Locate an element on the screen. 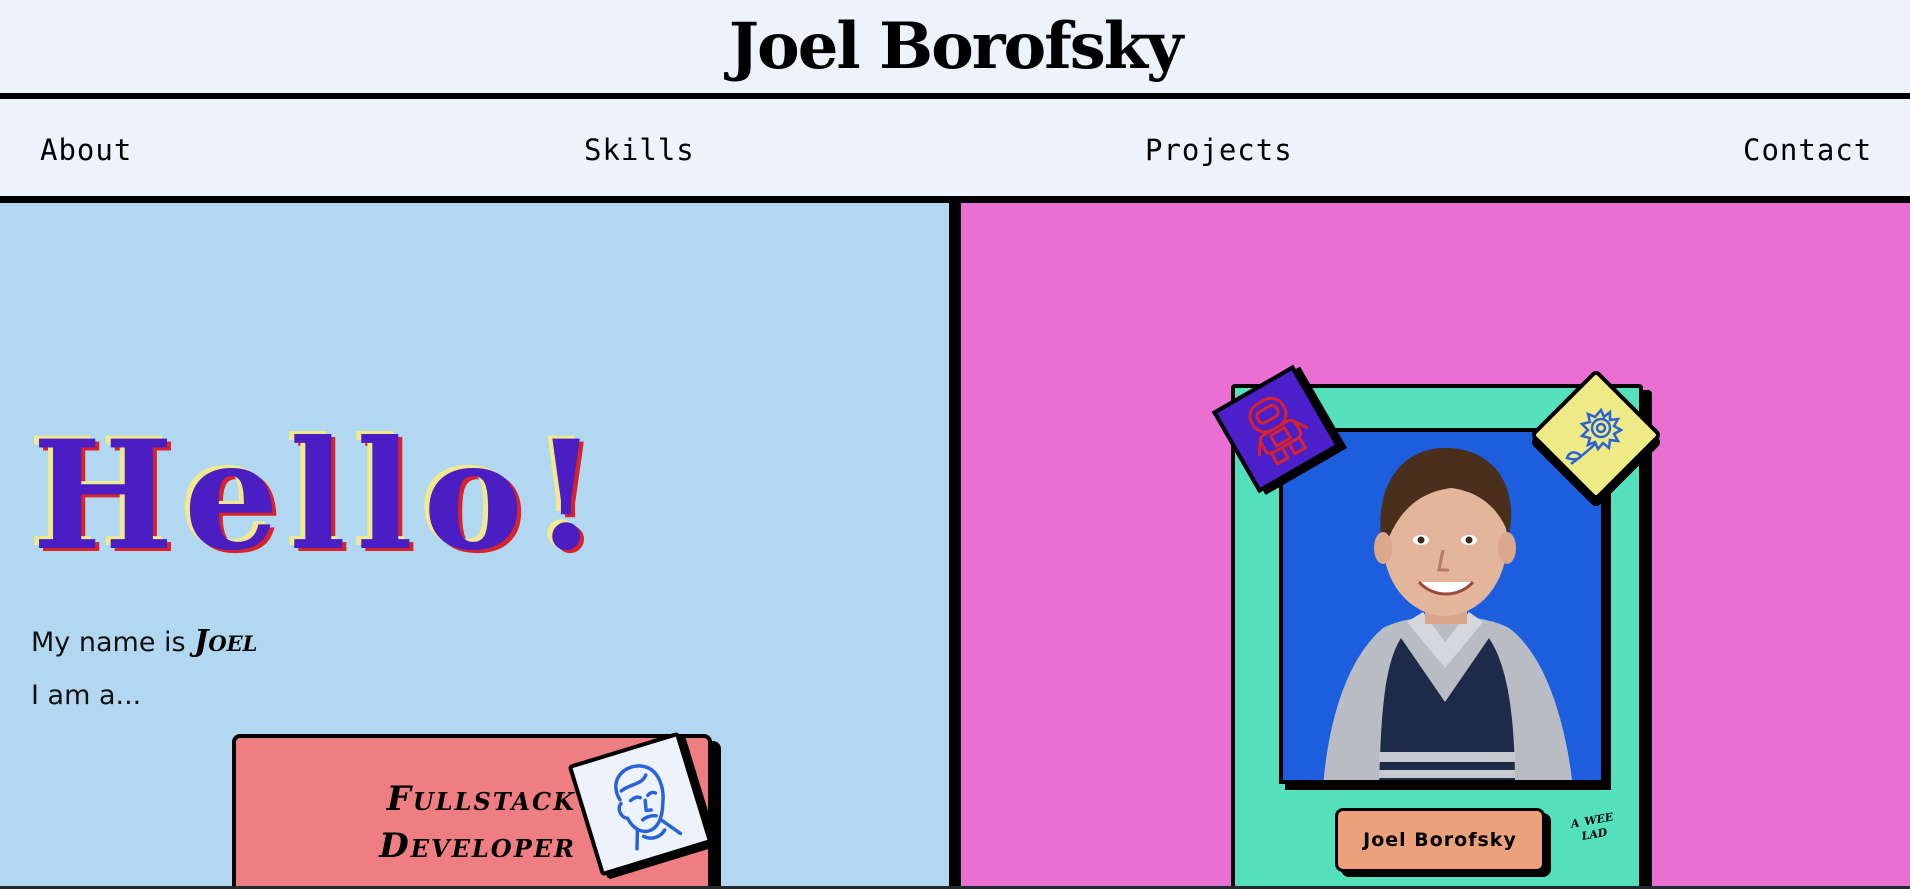 The height and width of the screenshot is (889, 1910). profile-photo is located at coordinates (1442, 606).